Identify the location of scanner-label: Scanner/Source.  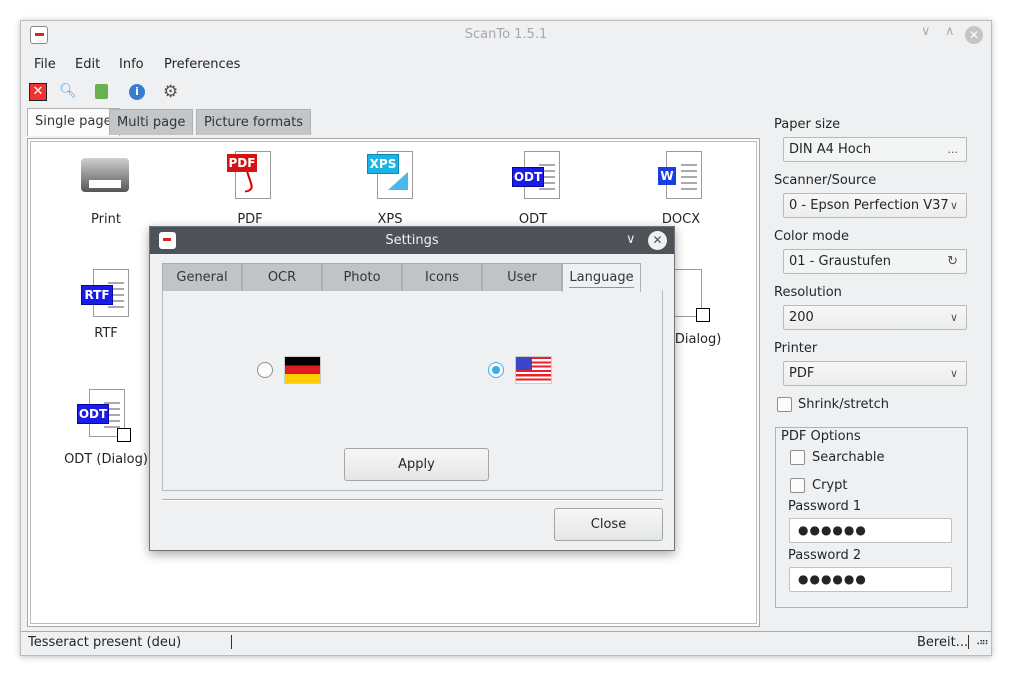
(825, 180).